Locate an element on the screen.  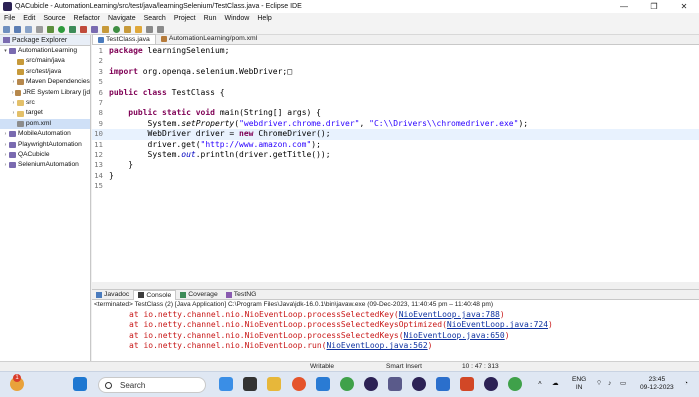
minimize-button: — is located at coordinates (624, 6).